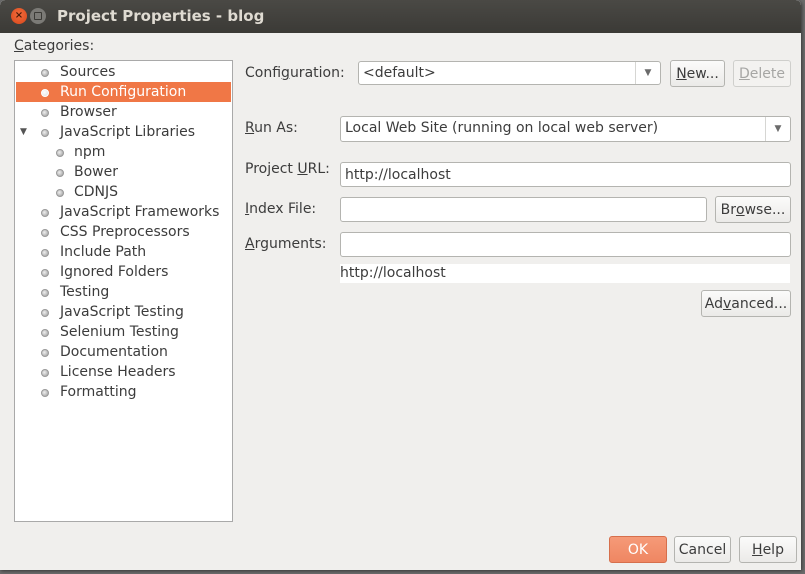 The width and height of the screenshot is (805, 574). I want to click on window-title: Project Properties - blog, so click(161, 16).